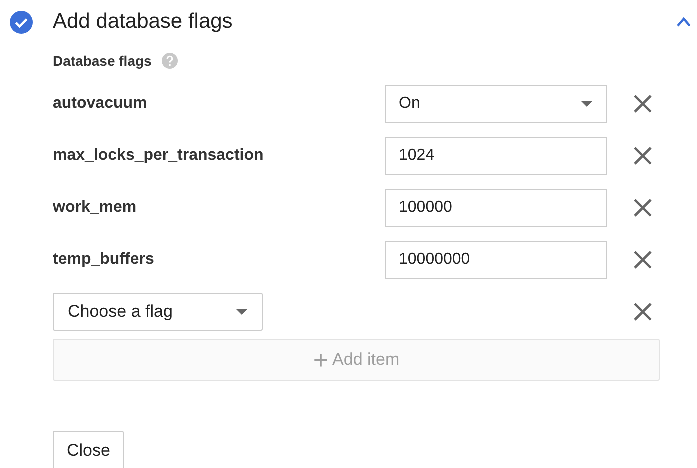 The height and width of the screenshot is (468, 697). What do you see at coordinates (496, 104) in the screenshot?
I see `value-dropdown: On` at bounding box center [496, 104].